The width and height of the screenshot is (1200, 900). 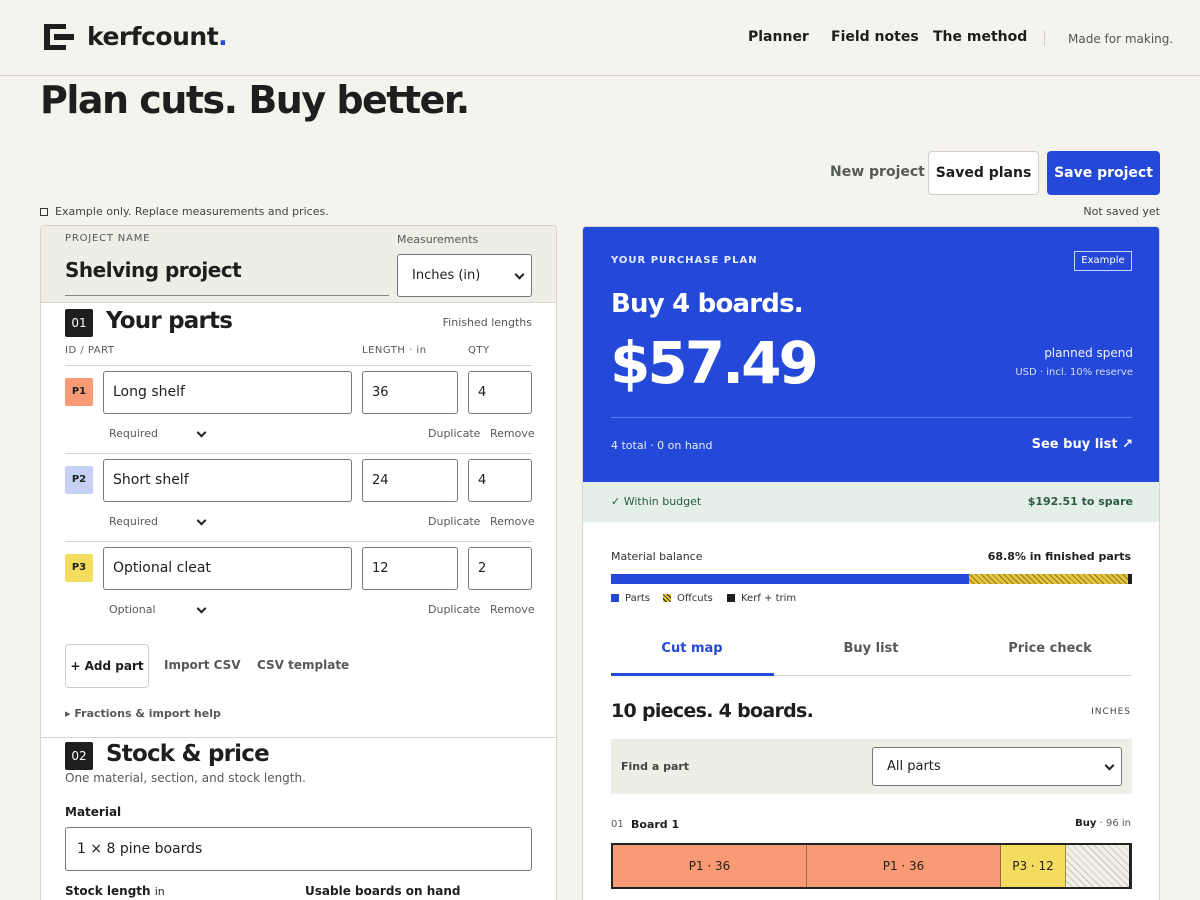 What do you see at coordinates (1074, 372) in the screenshot?
I see `spend-subtext: USD · incl. 10% reserve` at bounding box center [1074, 372].